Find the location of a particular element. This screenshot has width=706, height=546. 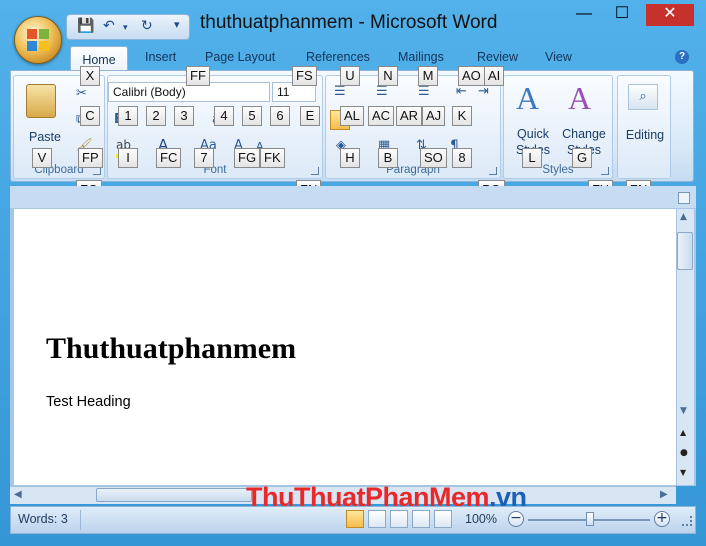

draft-button is located at coordinates (443, 519).